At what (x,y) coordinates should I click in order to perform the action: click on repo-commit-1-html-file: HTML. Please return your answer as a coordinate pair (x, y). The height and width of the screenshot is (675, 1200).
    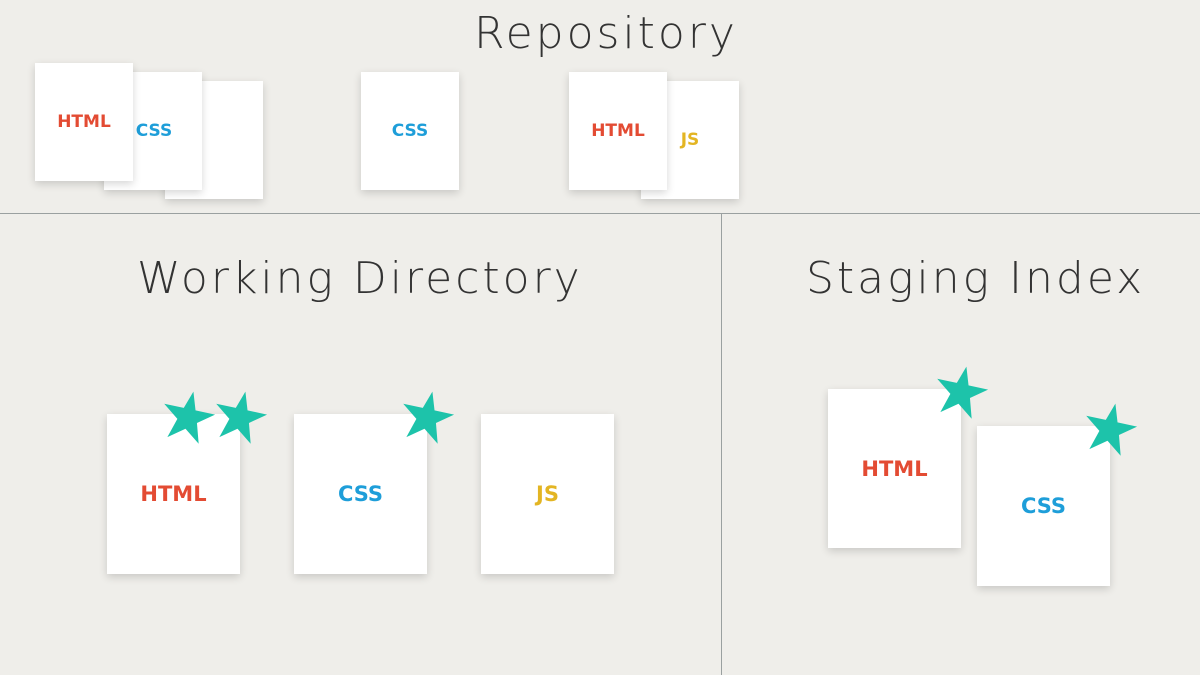
    Looking at the image, I should click on (84, 122).